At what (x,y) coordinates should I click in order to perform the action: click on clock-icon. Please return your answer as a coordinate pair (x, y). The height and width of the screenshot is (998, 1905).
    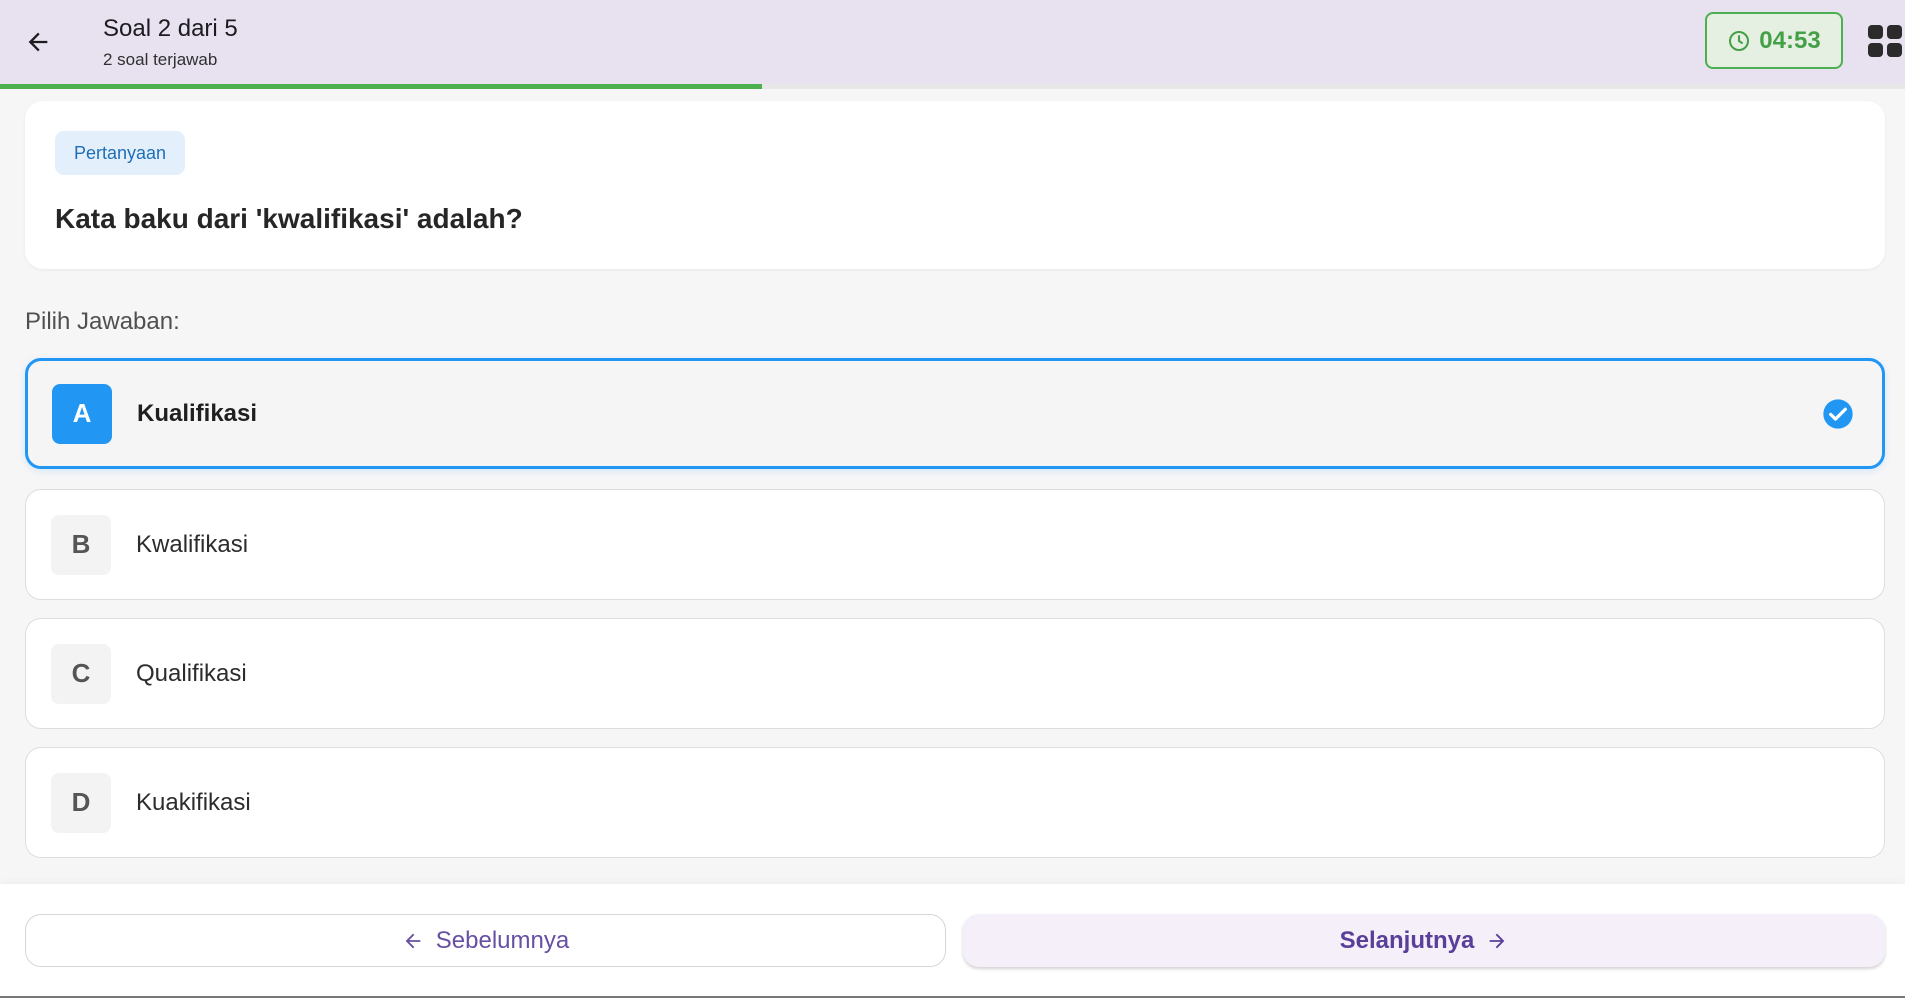
    Looking at the image, I should click on (1739, 40).